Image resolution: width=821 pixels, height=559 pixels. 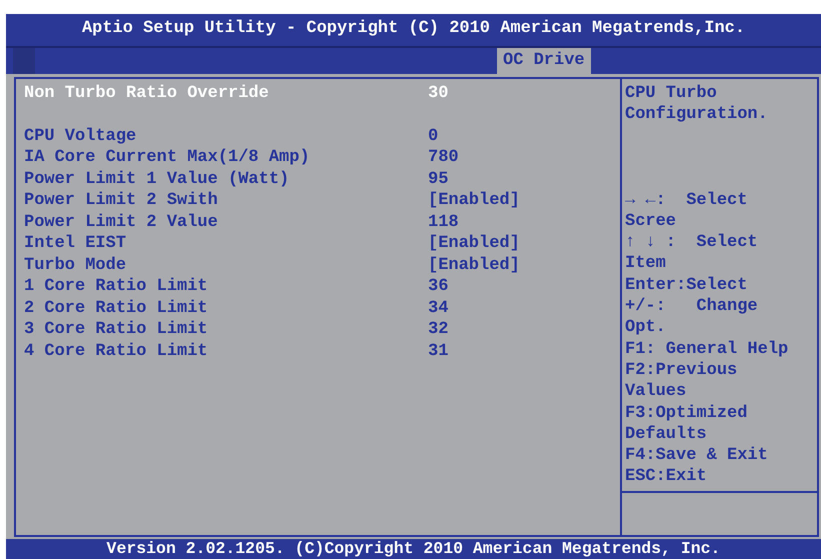 What do you see at coordinates (686, 285) in the screenshot?
I see `key-help-text: Enter:Select` at bounding box center [686, 285].